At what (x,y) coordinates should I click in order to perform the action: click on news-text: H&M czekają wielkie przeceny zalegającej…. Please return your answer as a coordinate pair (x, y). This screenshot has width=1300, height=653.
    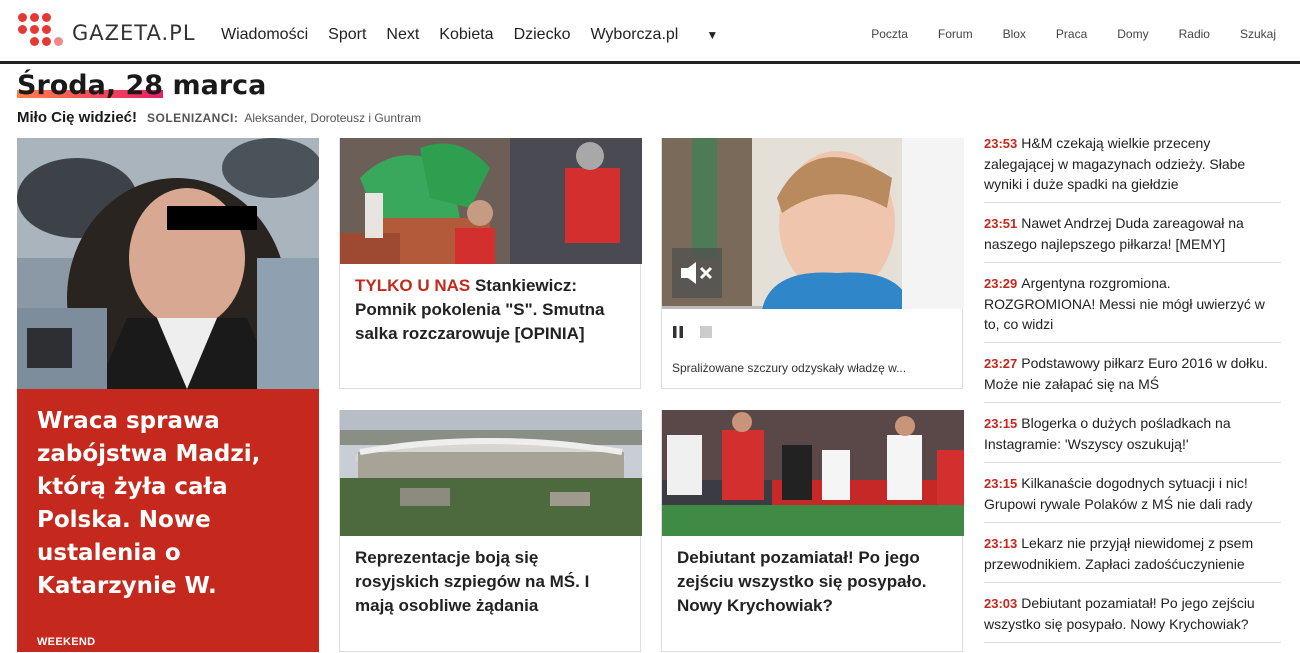
    Looking at the image, I should click on (1115, 163).